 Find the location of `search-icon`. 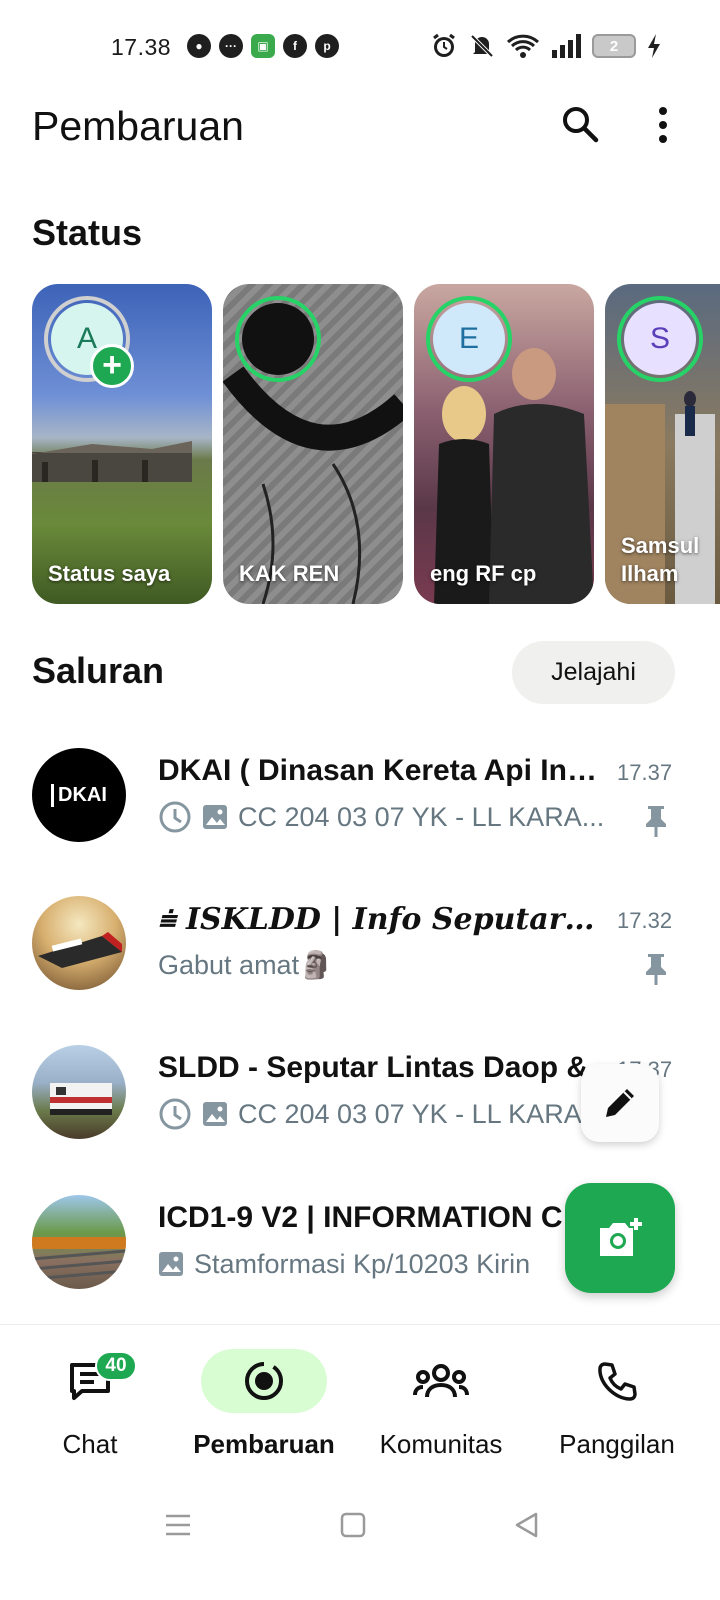

search-icon is located at coordinates (581, 125).